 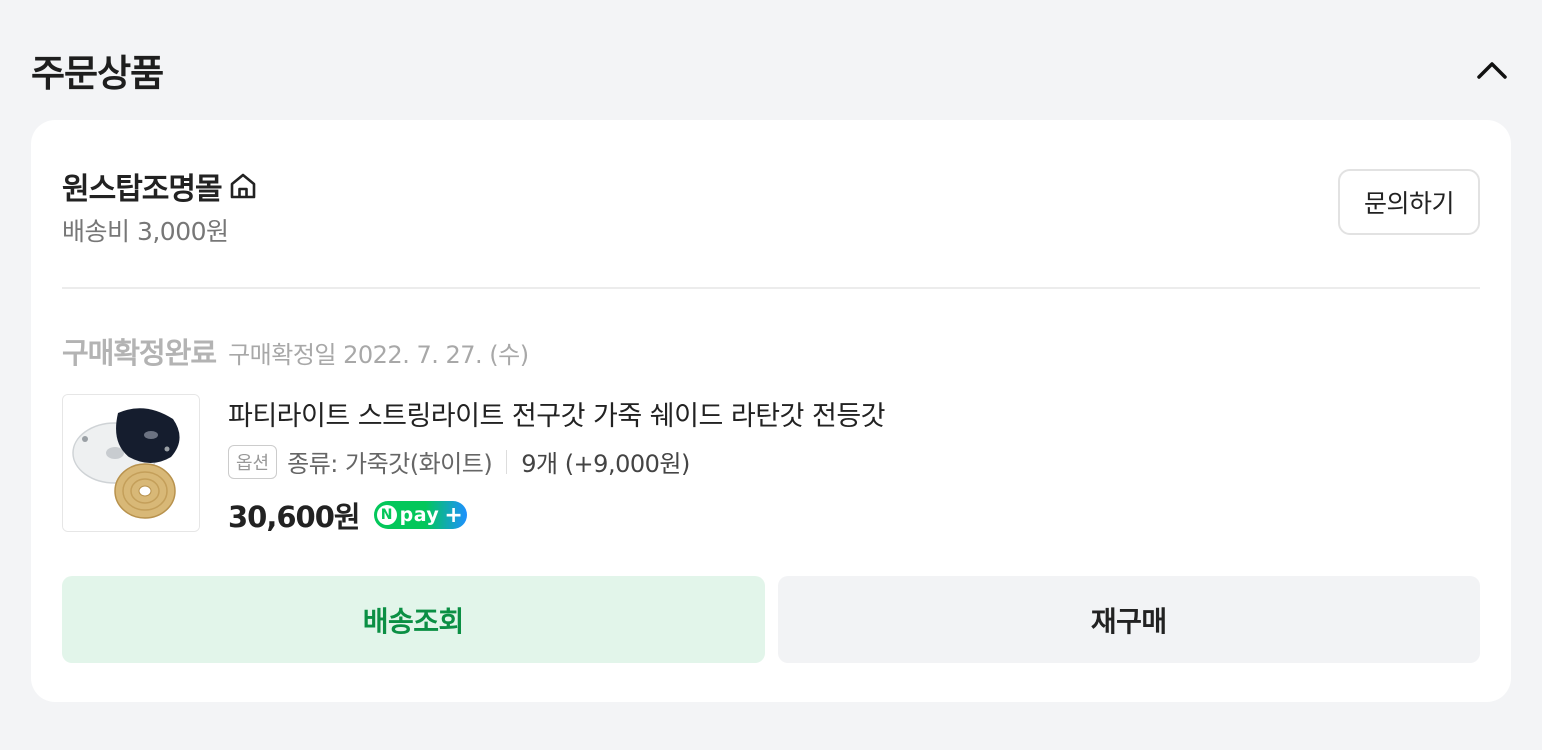 I want to click on plus-icon: +, so click(x=453, y=515).